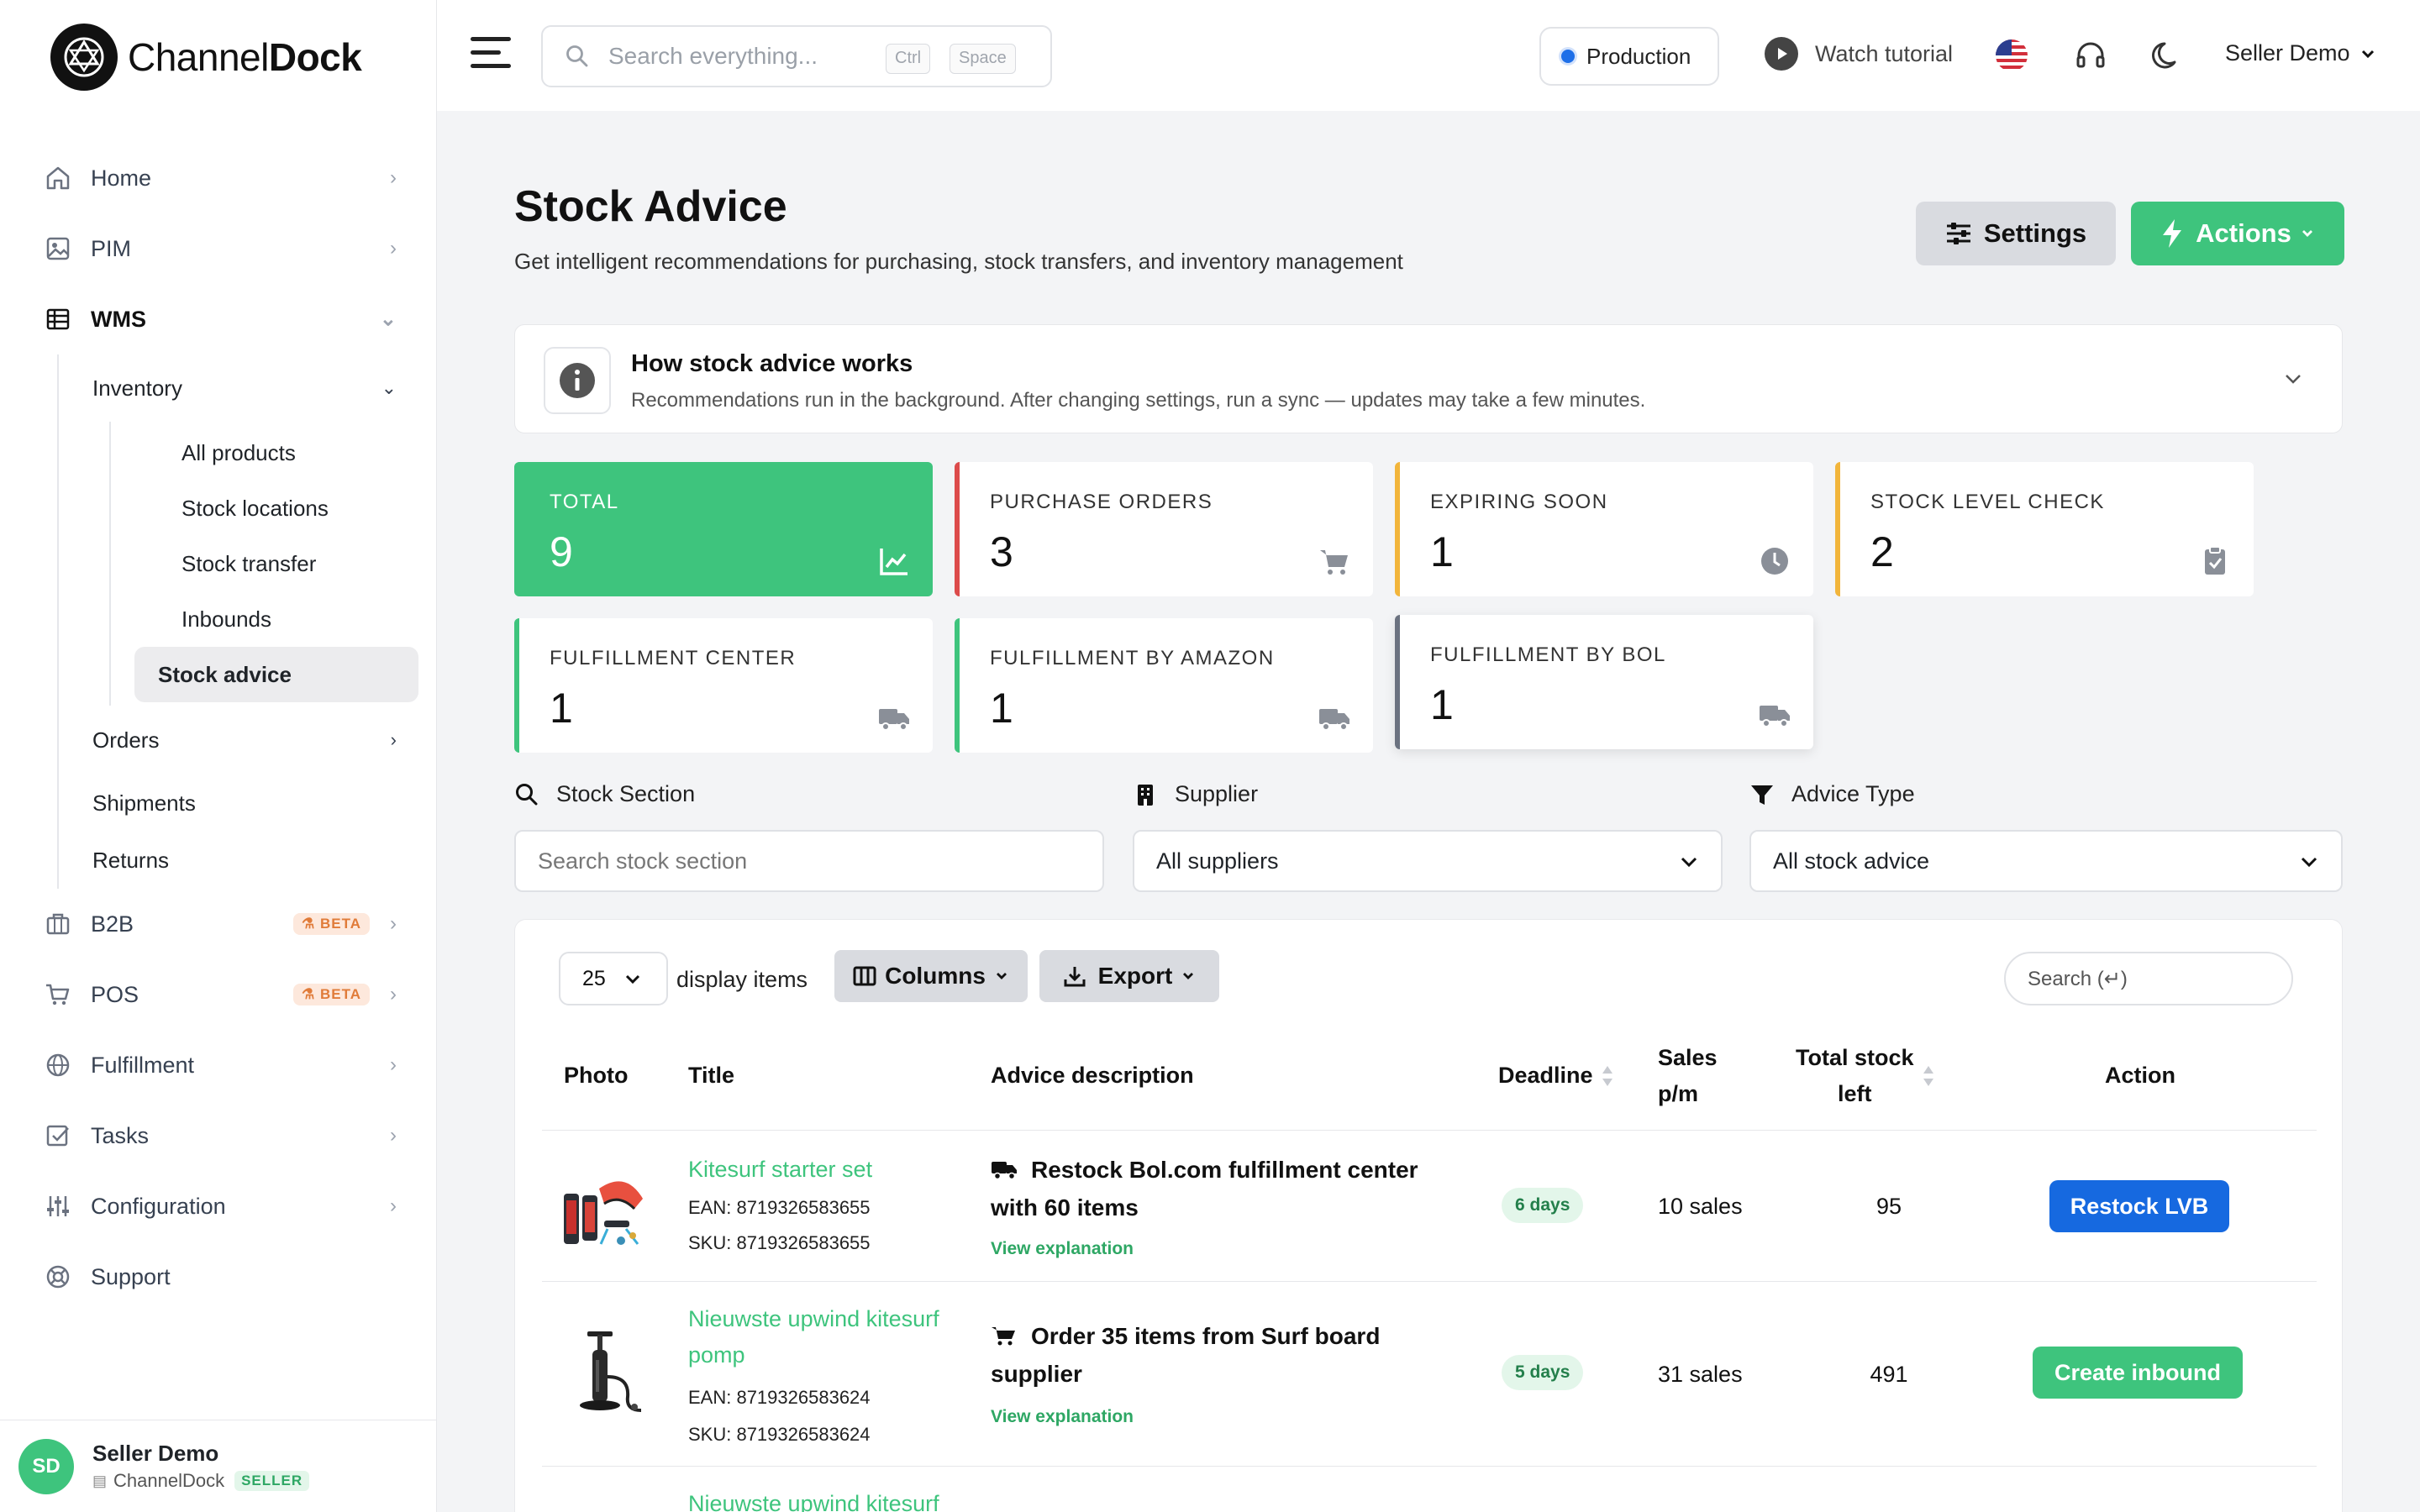  What do you see at coordinates (1604, 529) in the screenshot?
I see `stat-card-expiring-soon: EXPIRING SOON 1` at bounding box center [1604, 529].